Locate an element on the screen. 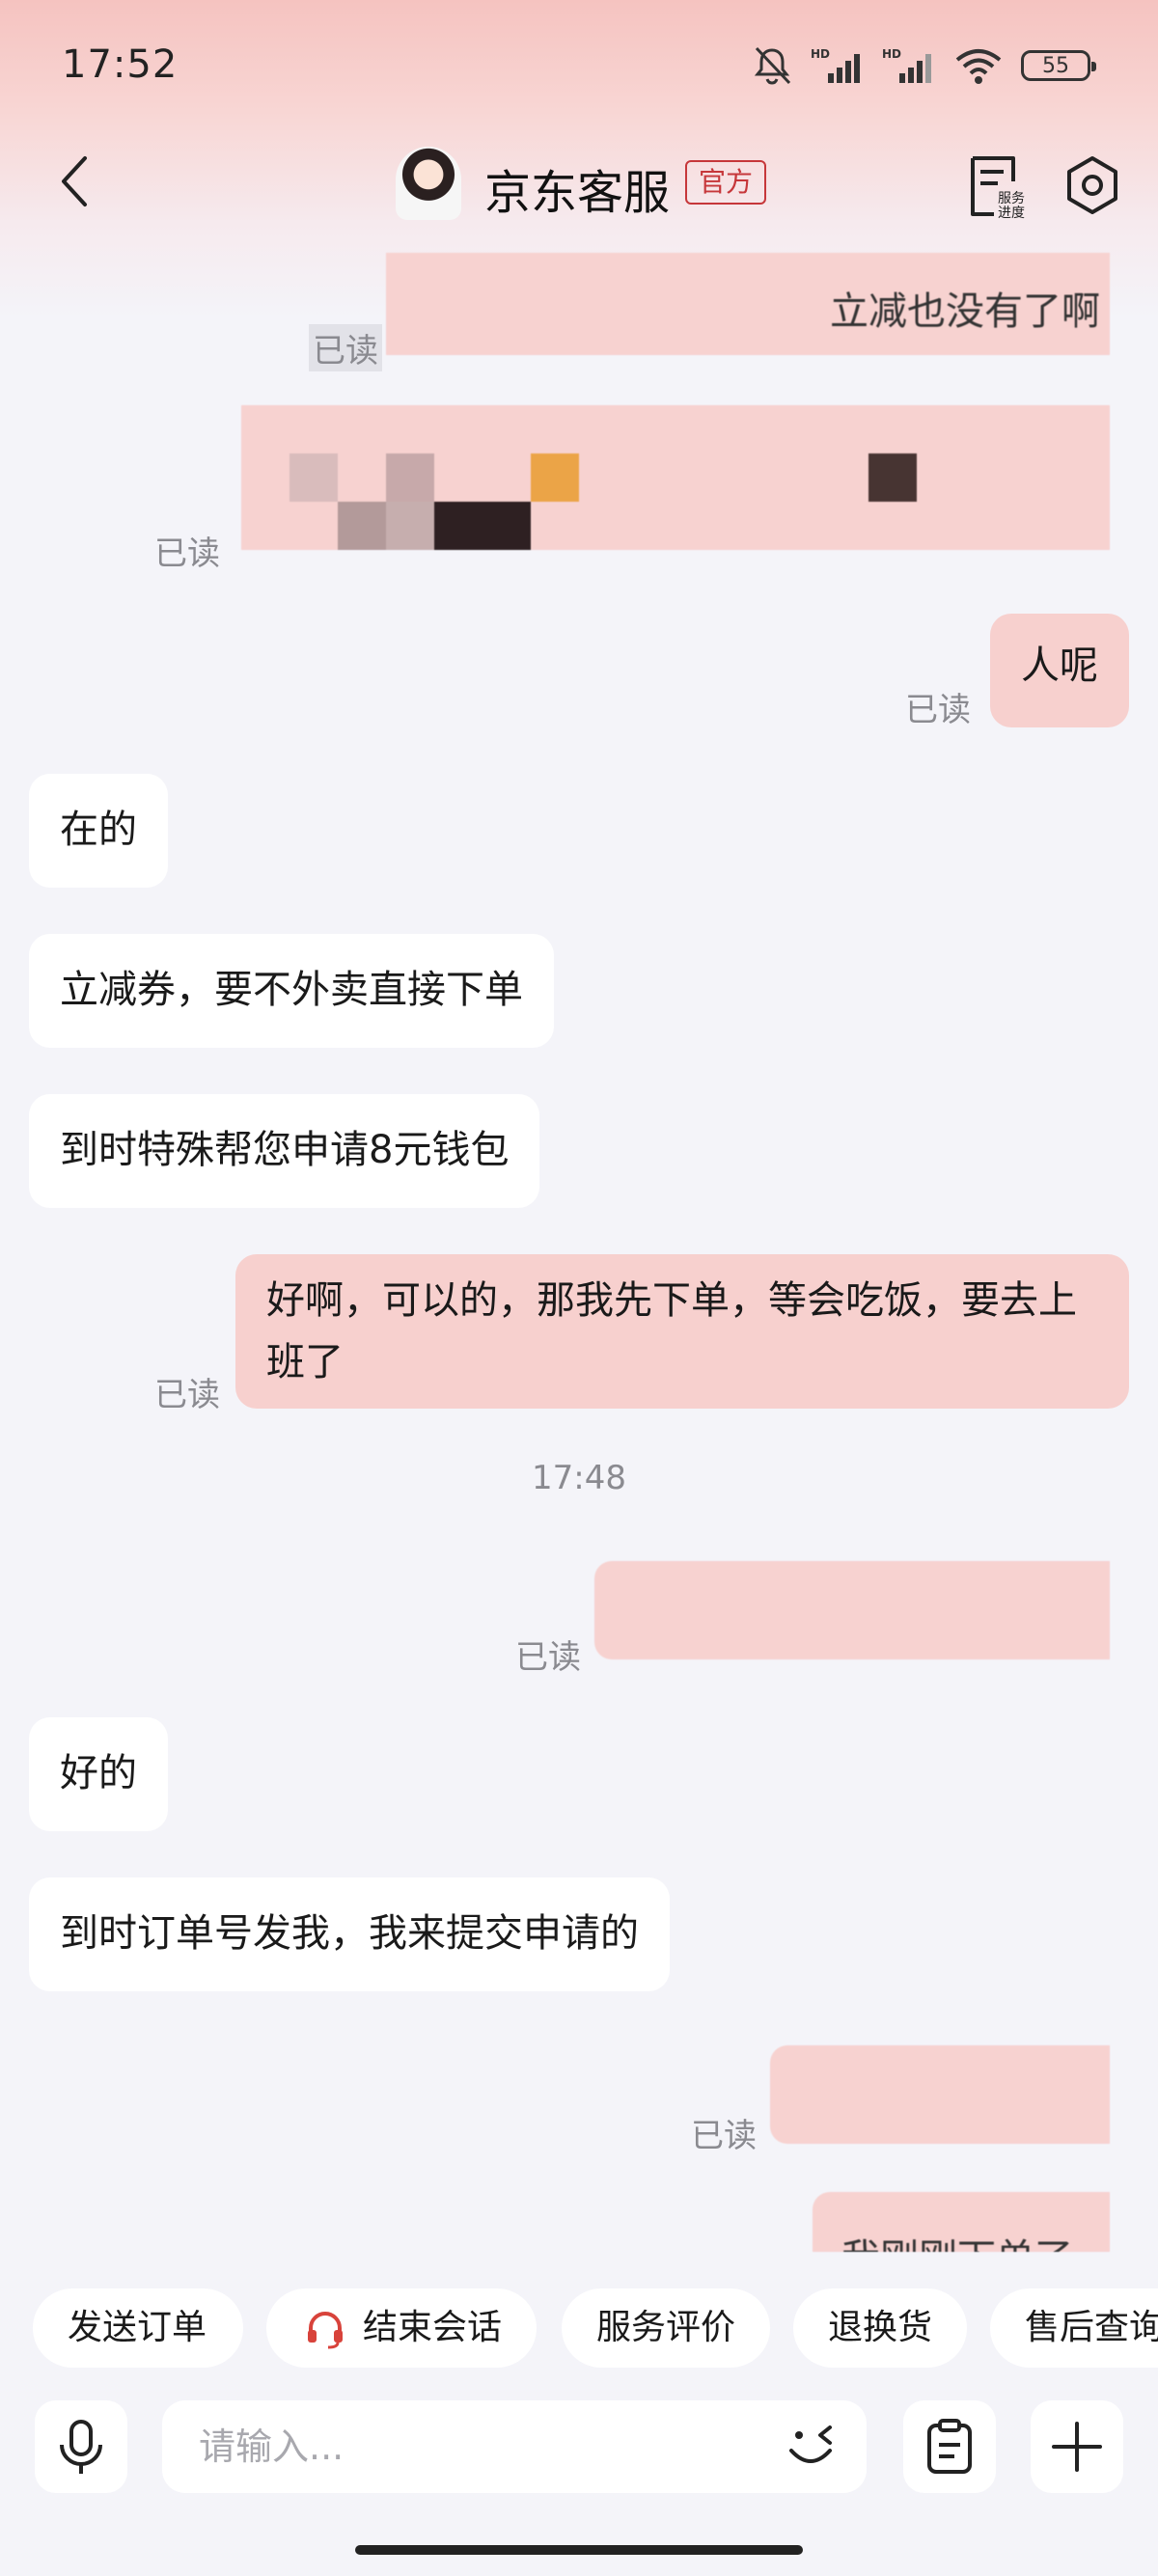  message-bubble-incoming: 到时订单号发我，我来提交申请的 is located at coordinates (349, 1934).